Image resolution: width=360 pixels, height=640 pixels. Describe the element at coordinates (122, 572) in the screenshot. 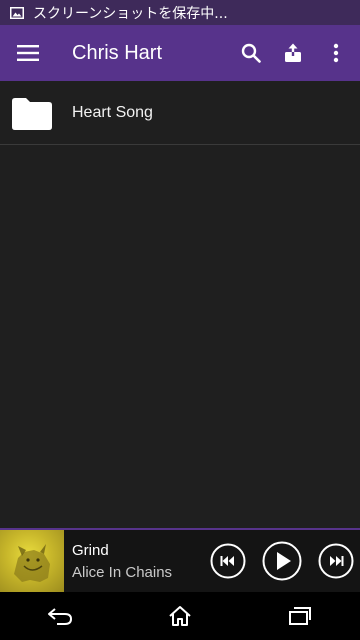

I see `track-artist: Alice In Chains` at that location.